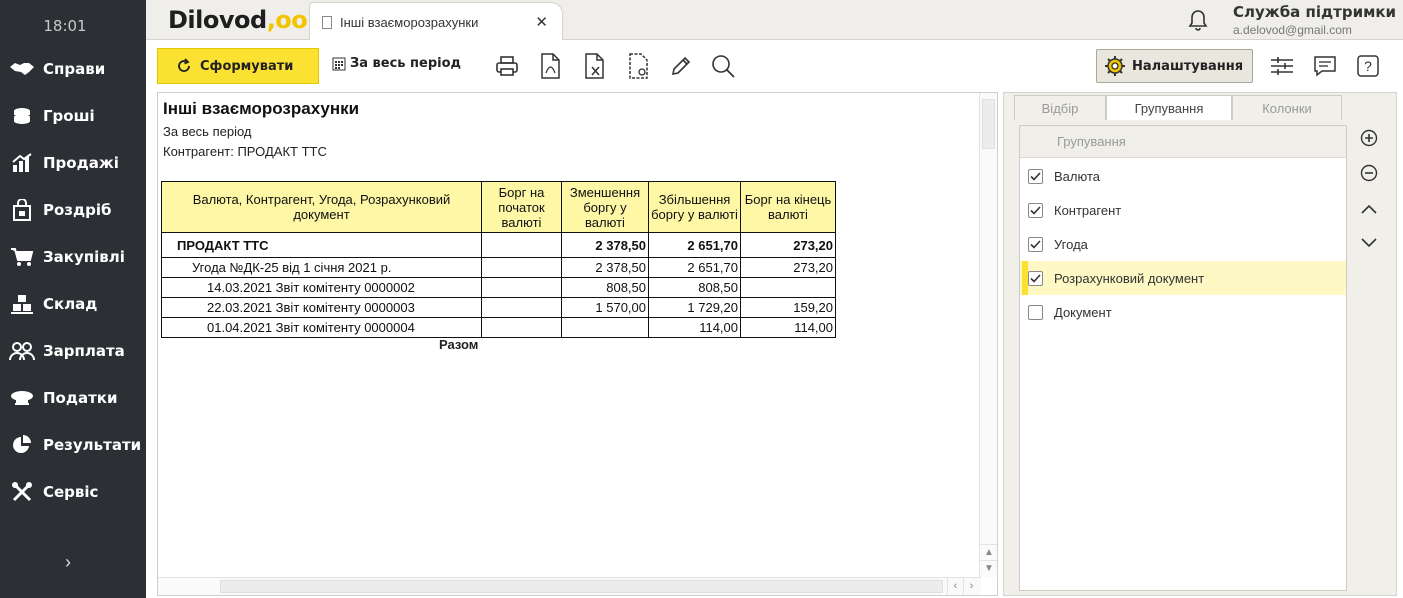 The height and width of the screenshot is (598, 1403). I want to click on scroll-down-icon: ▼, so click(988, 568).